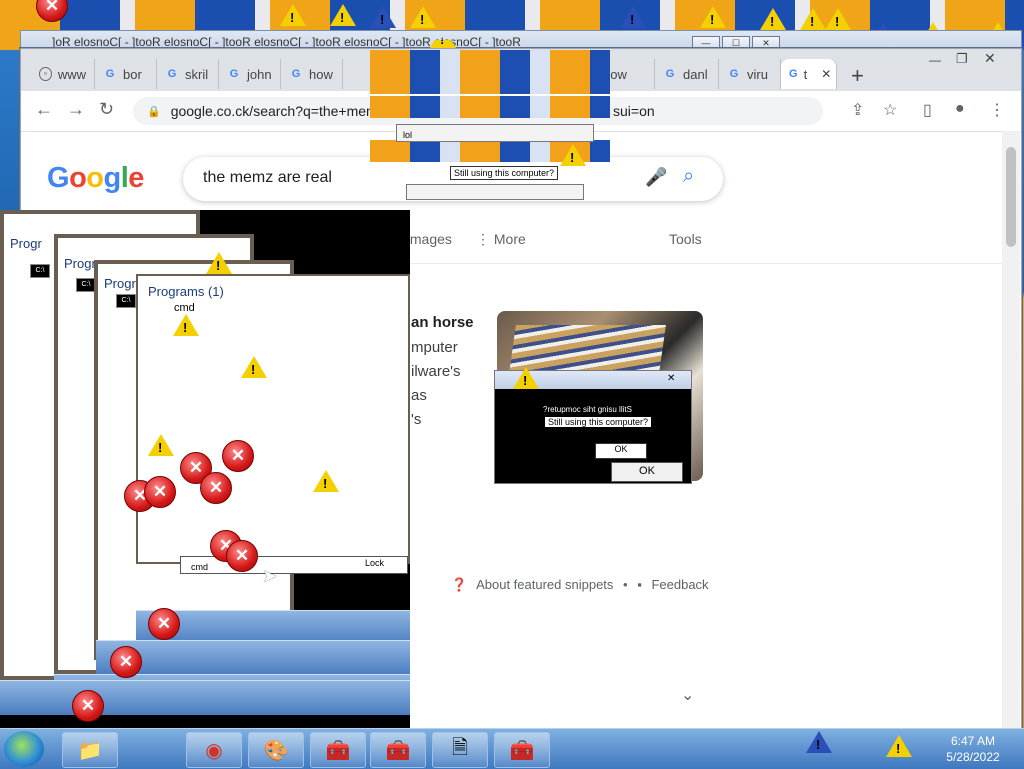  What do you see at coordinates (312, 74) in the screenshot?
I see `tab-4: G how` at bounding box center [312, 74].